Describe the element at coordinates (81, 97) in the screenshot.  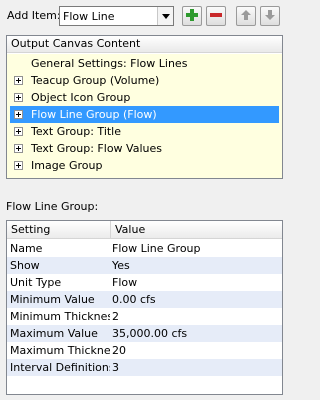
I see `tree-item-label: Object Icon Group` at that location.